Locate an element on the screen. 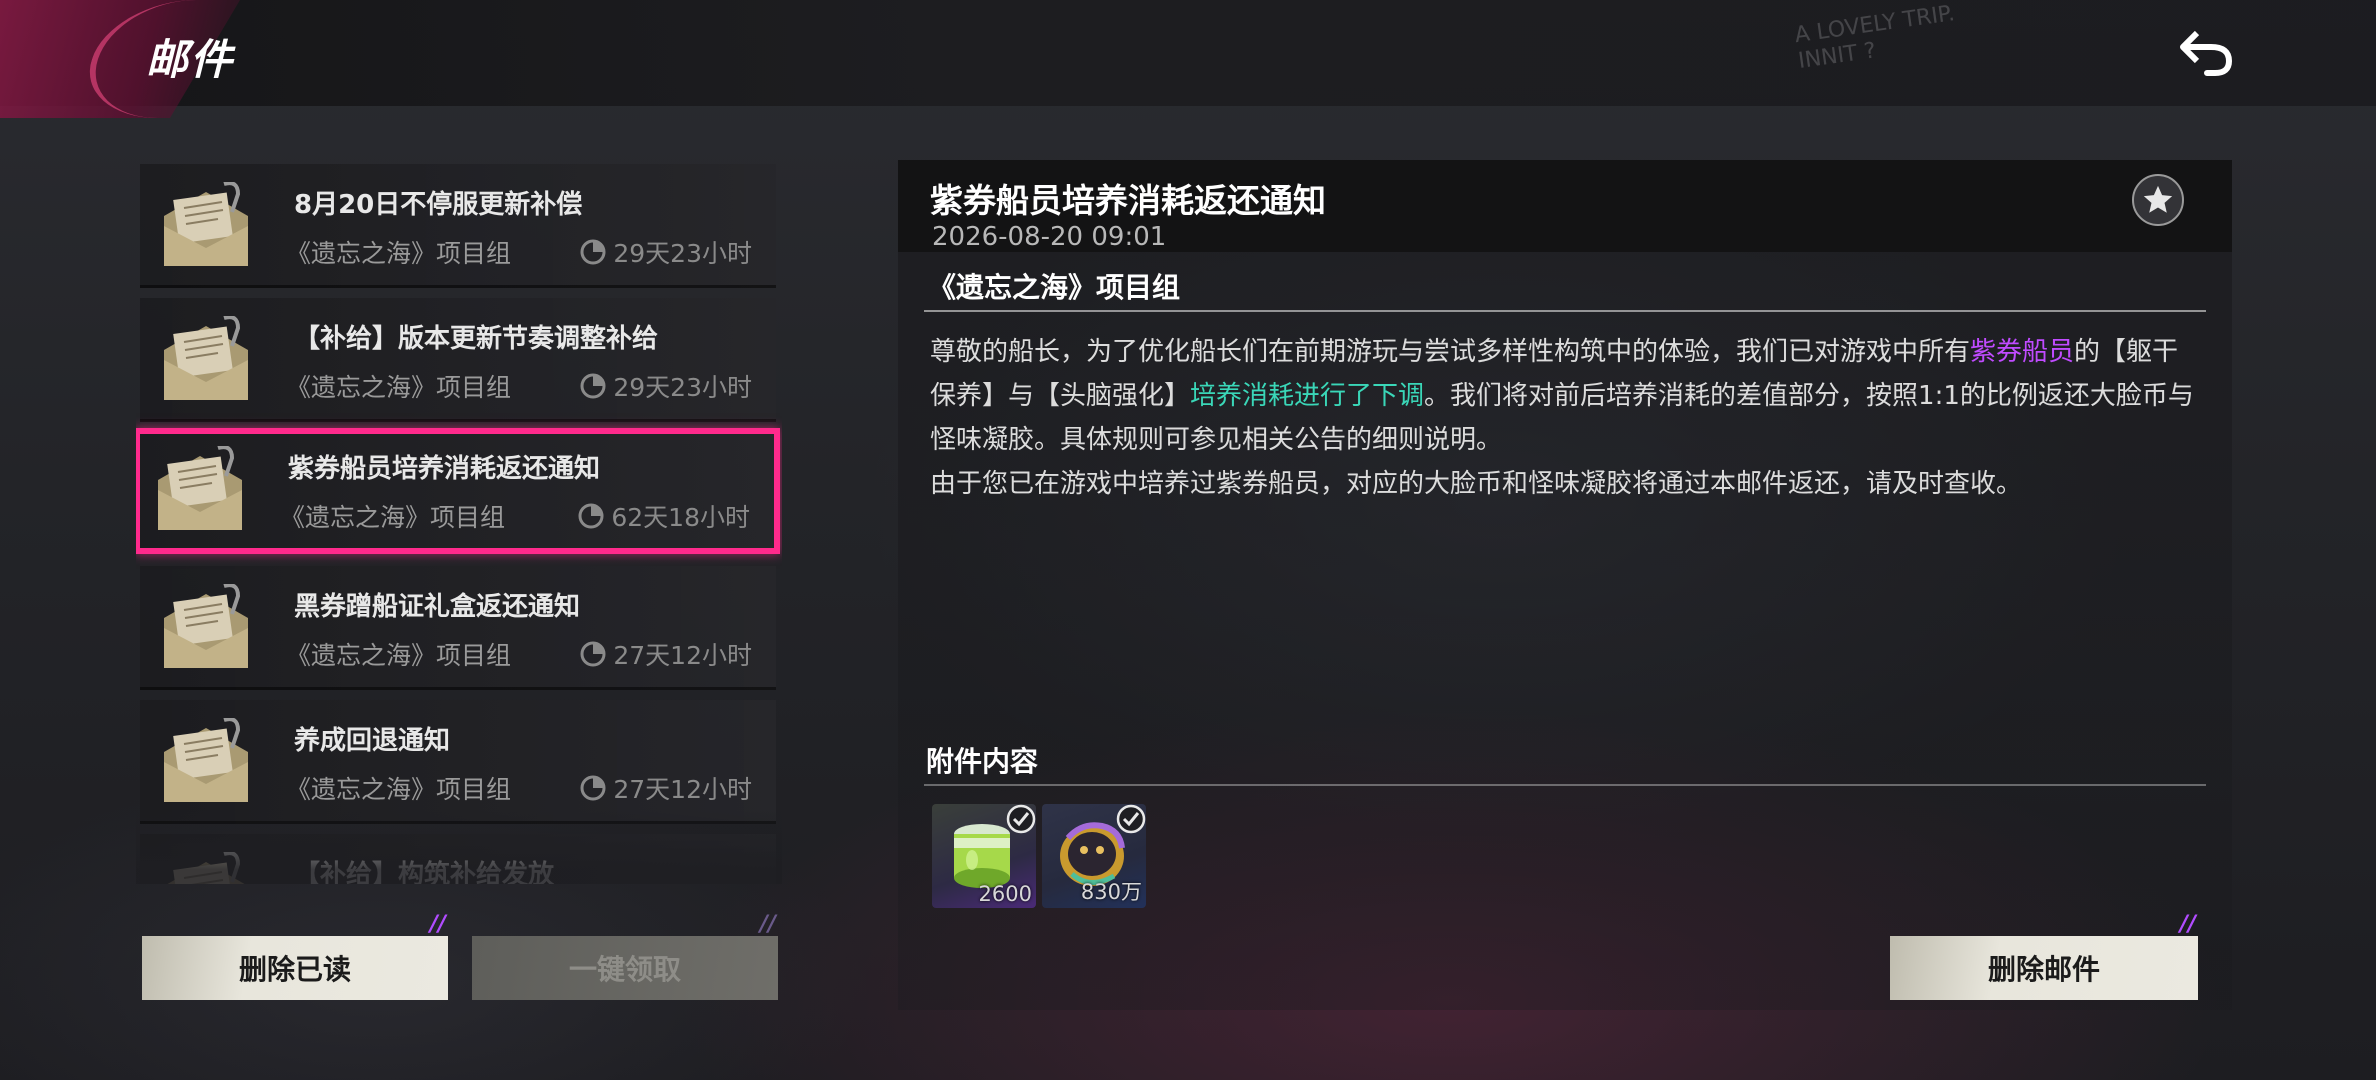  mail-title: 养成回退通知 is located at coordinates (372, 741).